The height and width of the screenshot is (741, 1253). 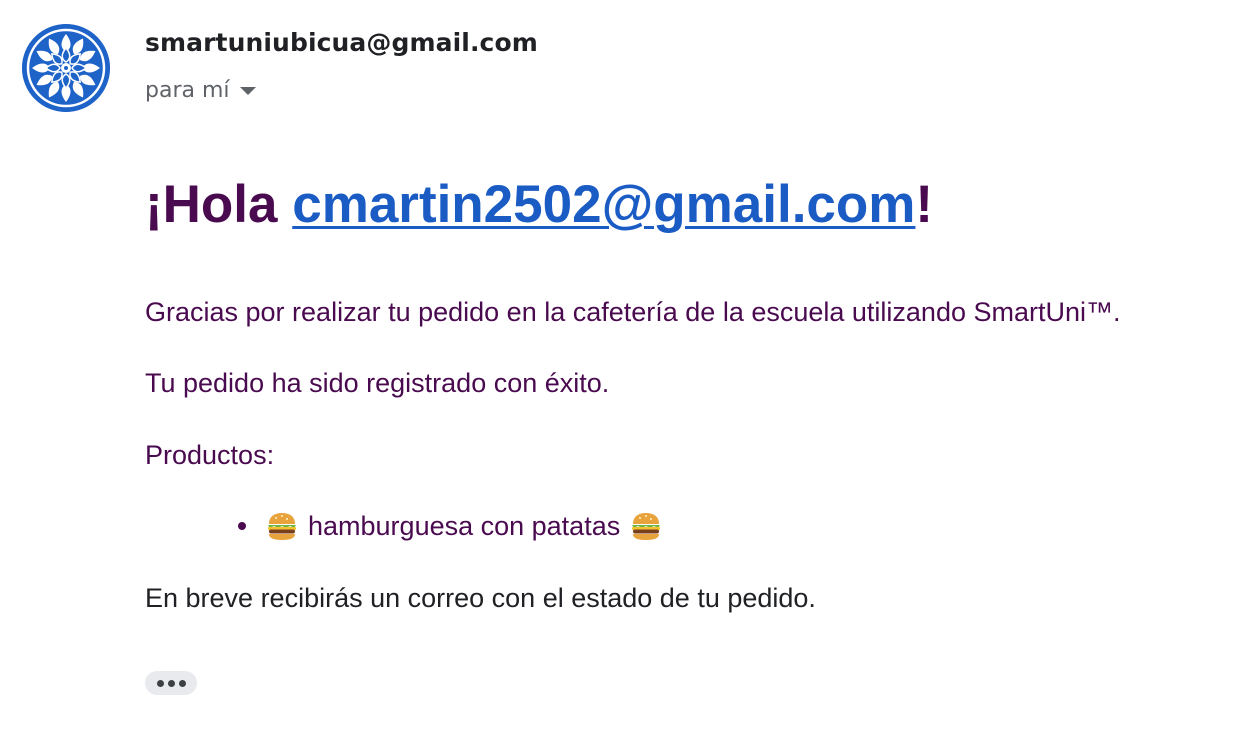 I want to click on recipient-details-toggle: para mí, so click(x=200, y=90).